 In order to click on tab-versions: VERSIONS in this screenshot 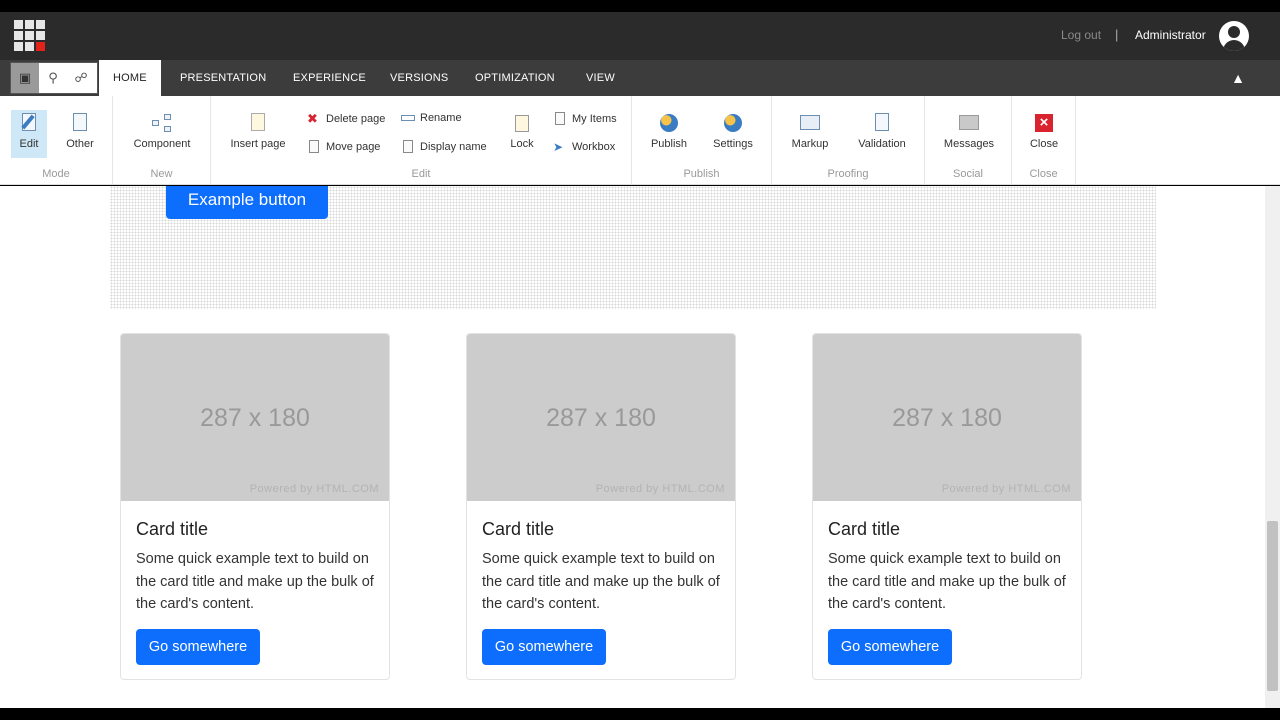, I will do `click(419, 78)`.